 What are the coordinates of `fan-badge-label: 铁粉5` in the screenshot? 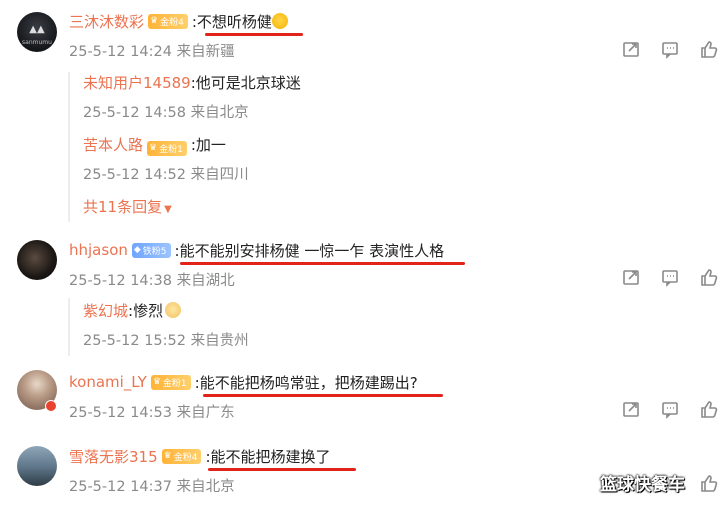 It's located at (154, 251).